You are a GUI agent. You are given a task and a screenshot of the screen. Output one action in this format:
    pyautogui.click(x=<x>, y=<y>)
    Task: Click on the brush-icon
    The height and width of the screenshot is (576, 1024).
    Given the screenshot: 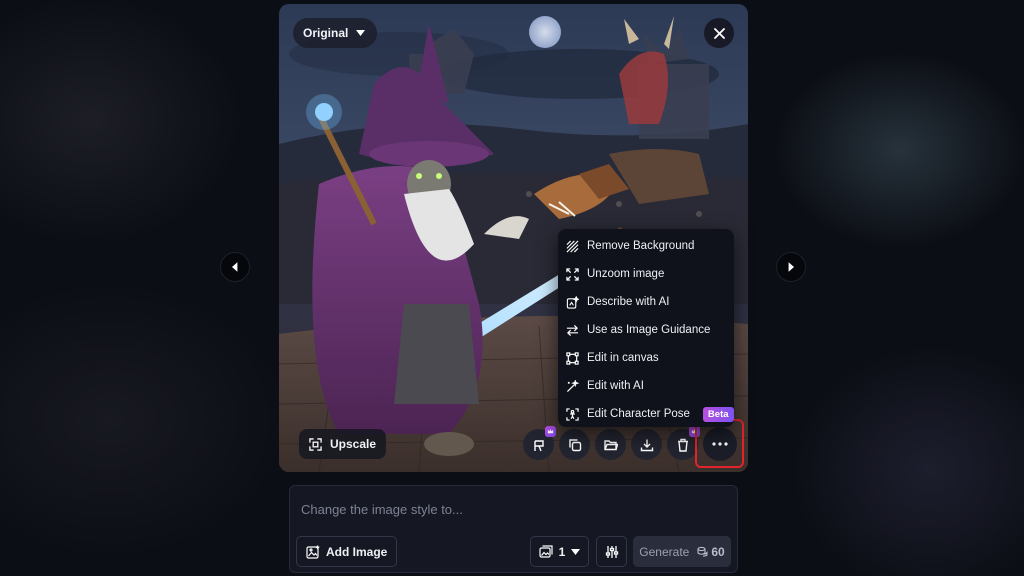 What is the action you would take?
    pyautogui.click(x=538, y=445)
    